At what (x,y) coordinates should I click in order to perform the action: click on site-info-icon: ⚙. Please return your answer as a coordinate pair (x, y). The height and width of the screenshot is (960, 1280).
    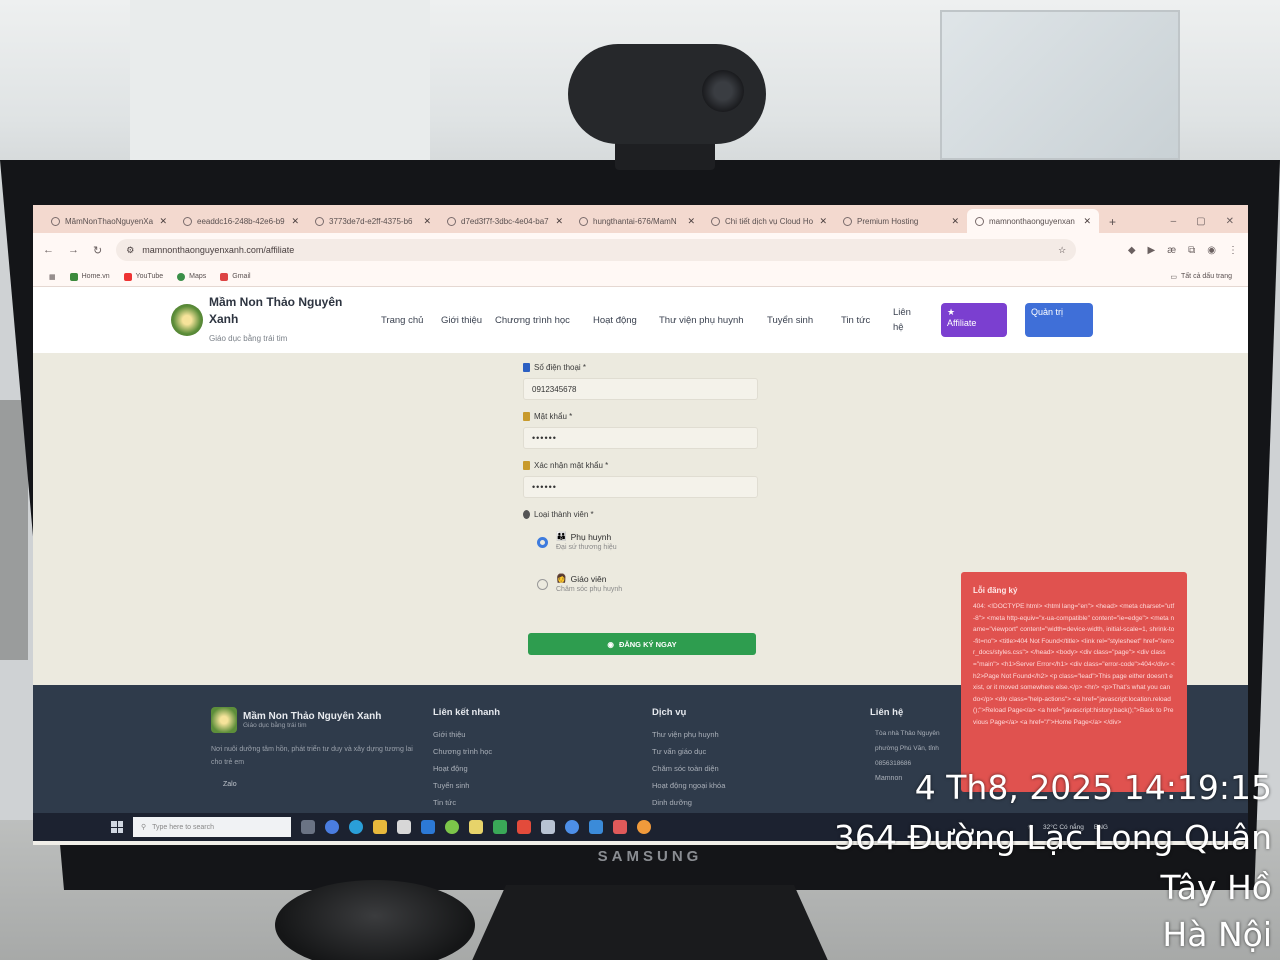
    Looking at the image, I should click on (130, 250).